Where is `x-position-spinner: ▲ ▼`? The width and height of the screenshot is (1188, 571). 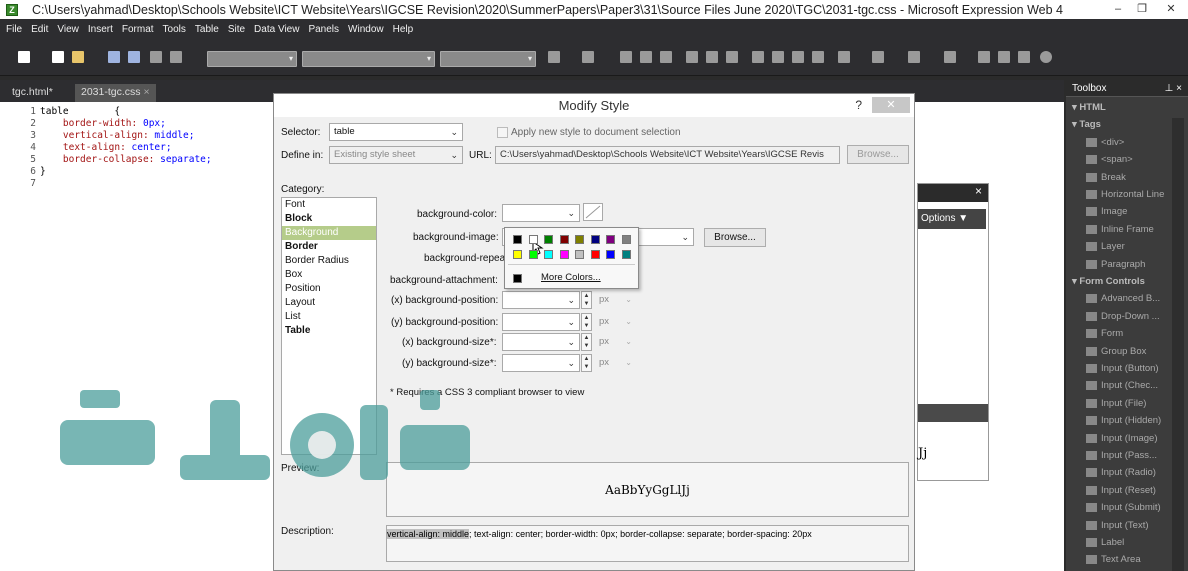
x-position-spinner: ▲ ▼ is located at coordinates (586, 300).